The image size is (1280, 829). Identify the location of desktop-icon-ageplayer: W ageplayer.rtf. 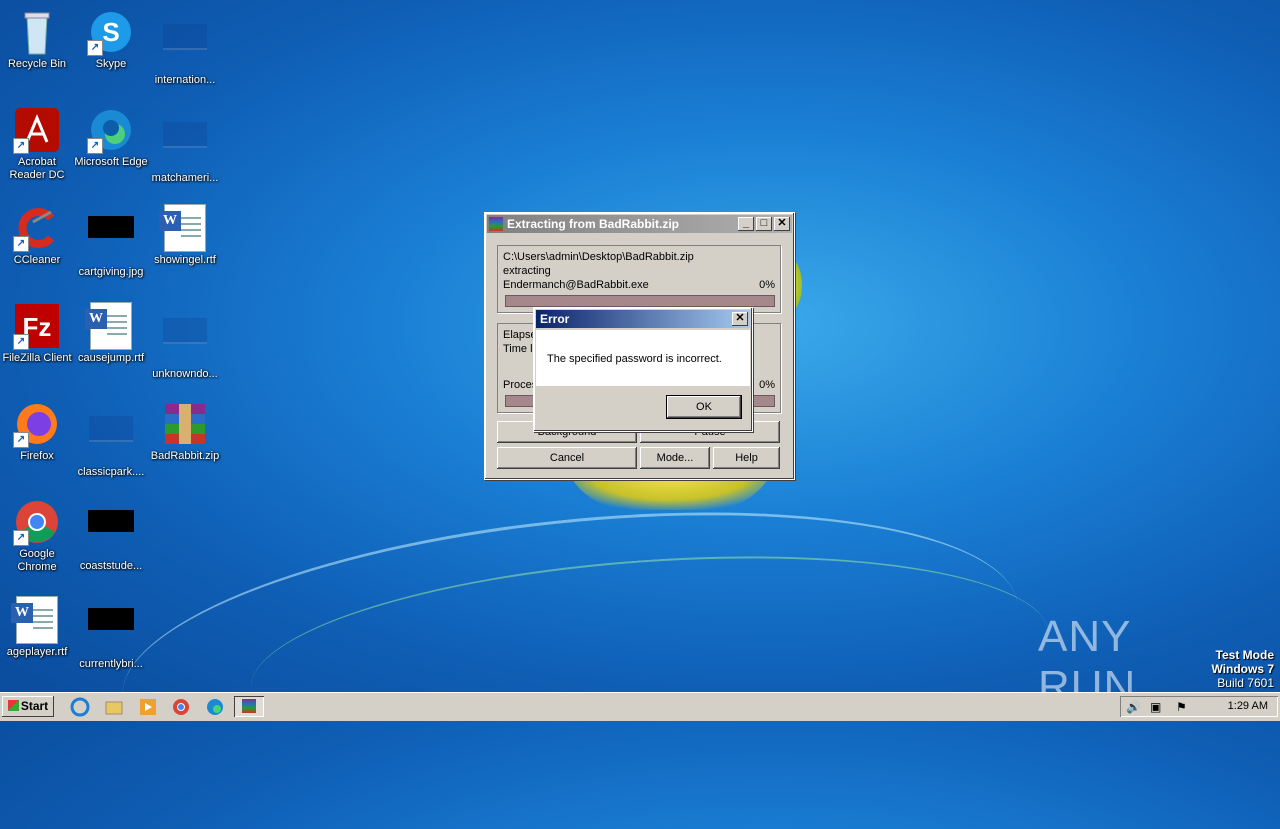
(37, 625).